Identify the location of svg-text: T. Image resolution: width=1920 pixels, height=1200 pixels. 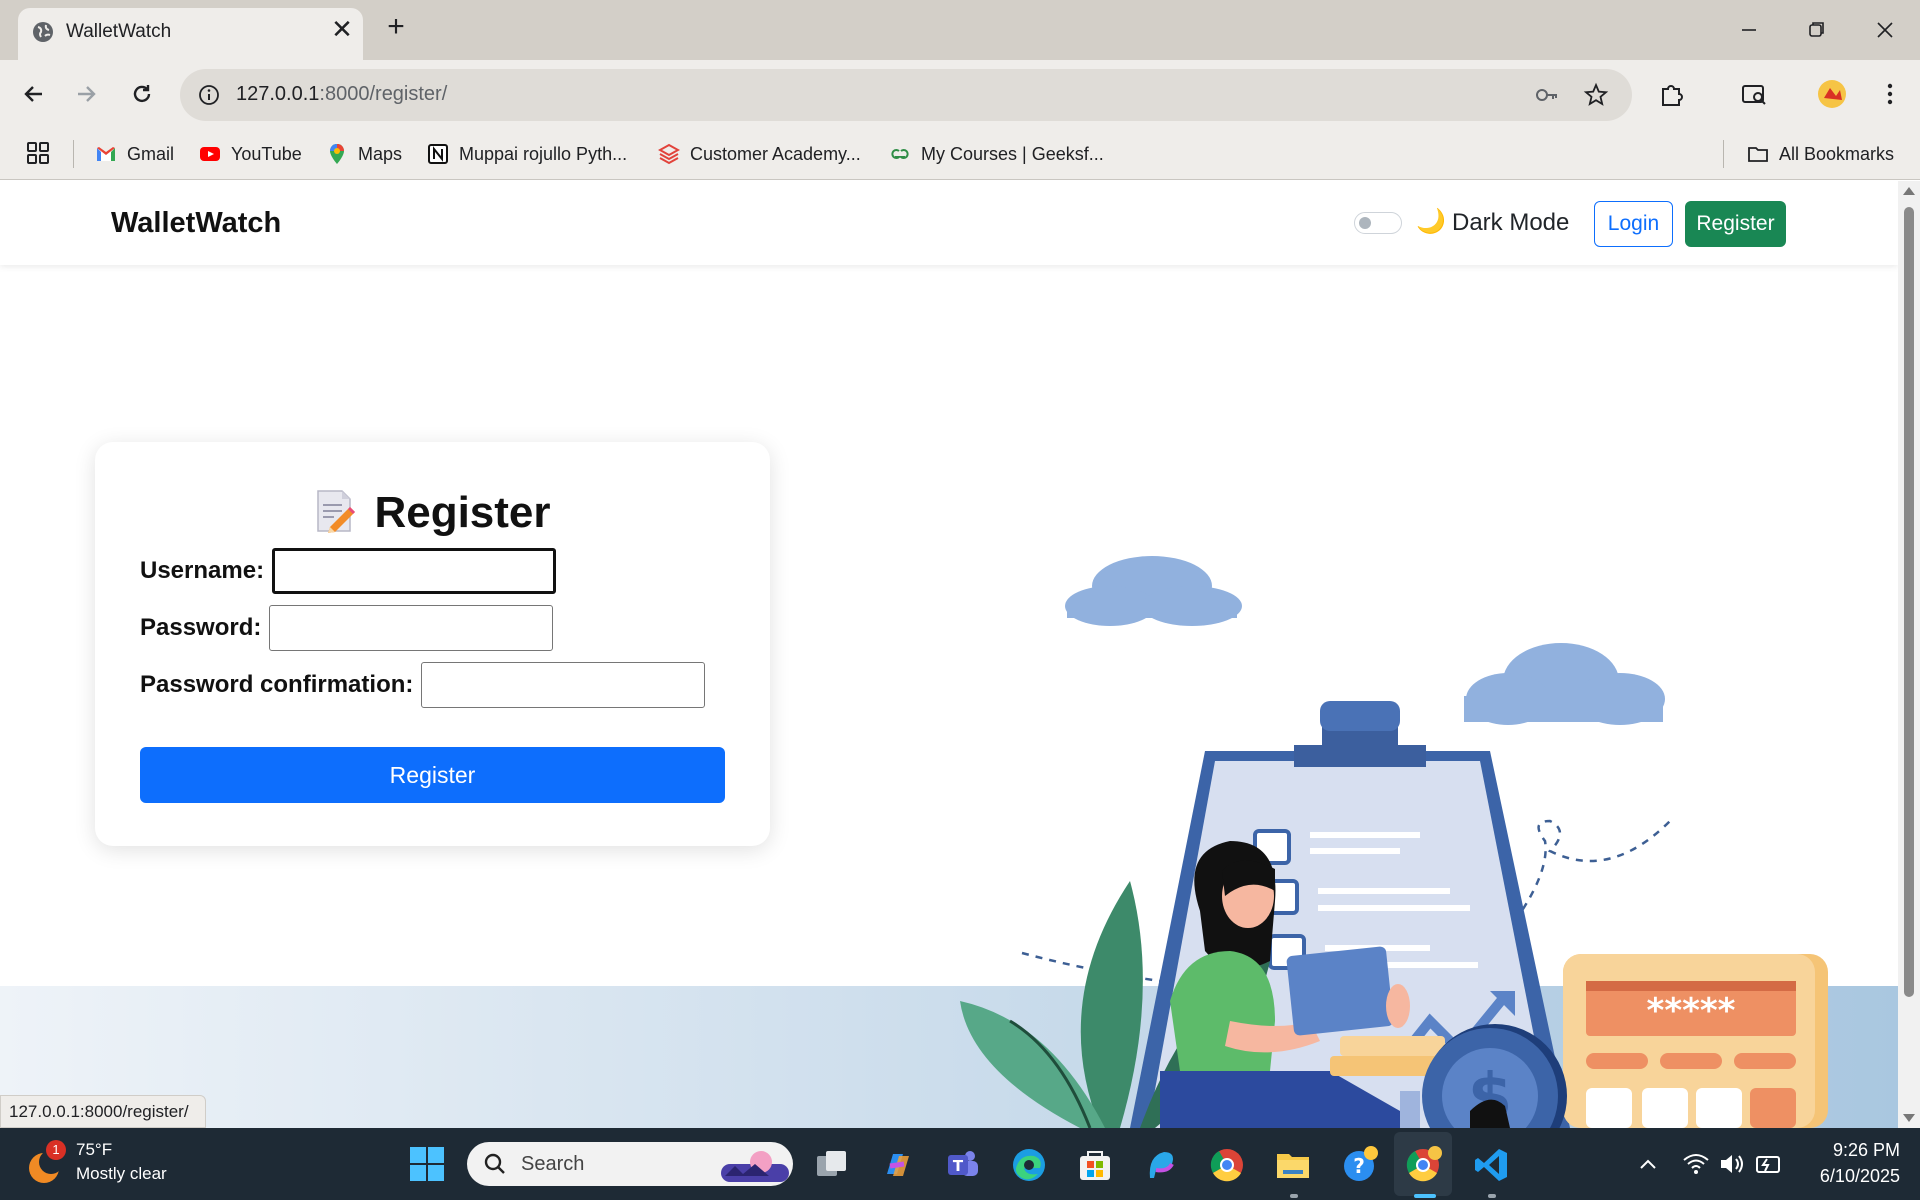
(958, 1166).